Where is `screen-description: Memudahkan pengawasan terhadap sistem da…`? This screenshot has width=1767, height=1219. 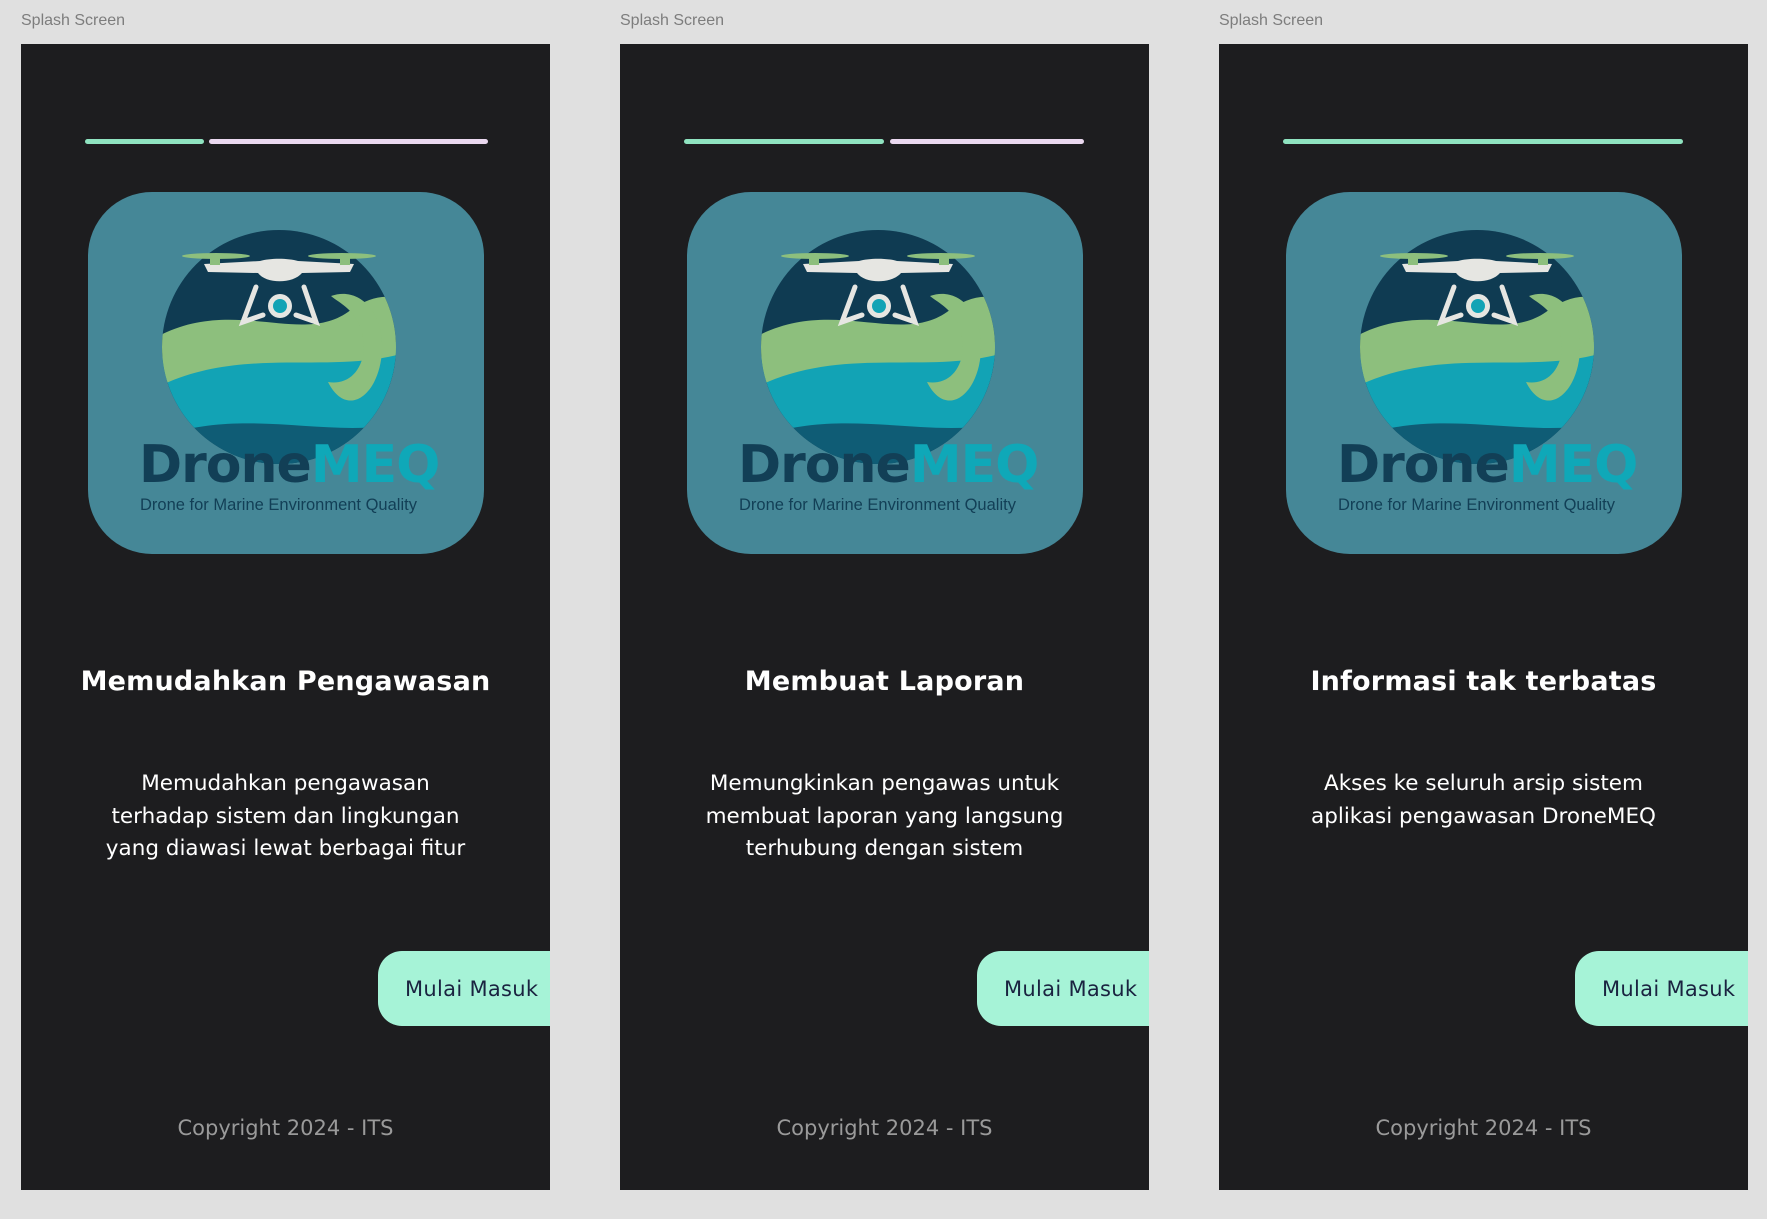 screen-description: Memudahkan pengawasan terhadap sistem da… is located at coordinates (285, 816).